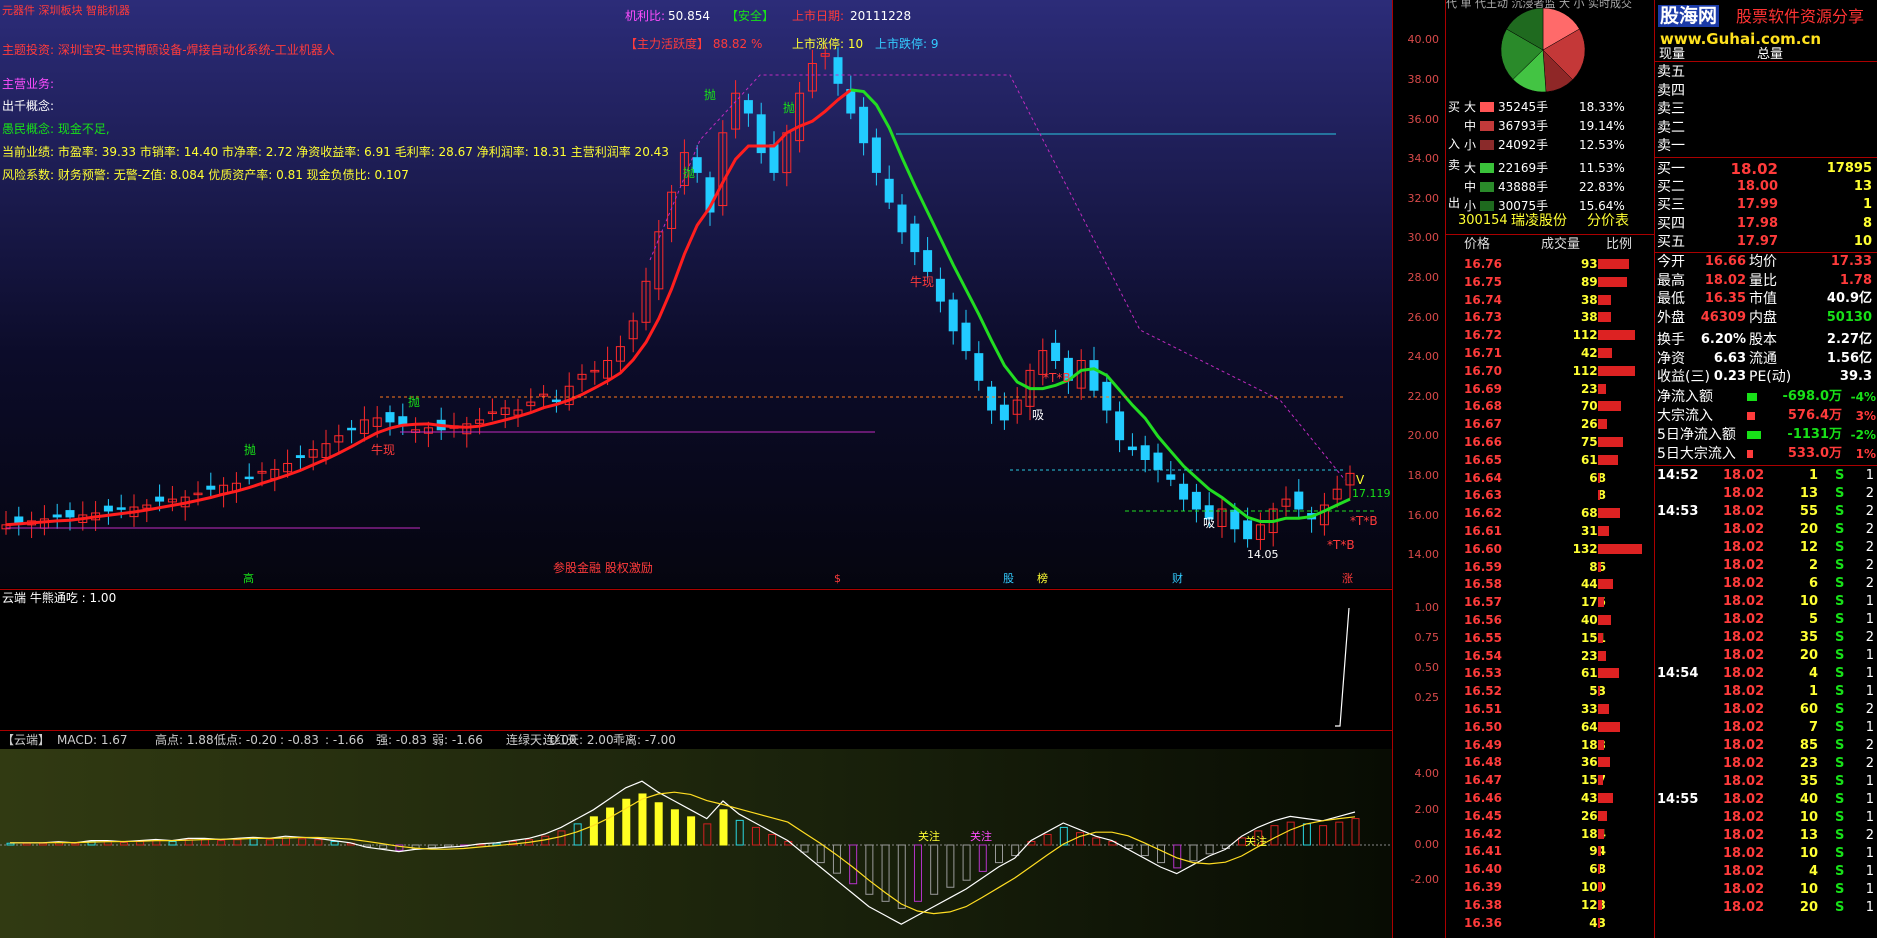 This screenshot has width=1877, height=938. Describe the element at coordinates (1550, 282) in the screenshot. I see `price-row: 16.75 890` at that location.